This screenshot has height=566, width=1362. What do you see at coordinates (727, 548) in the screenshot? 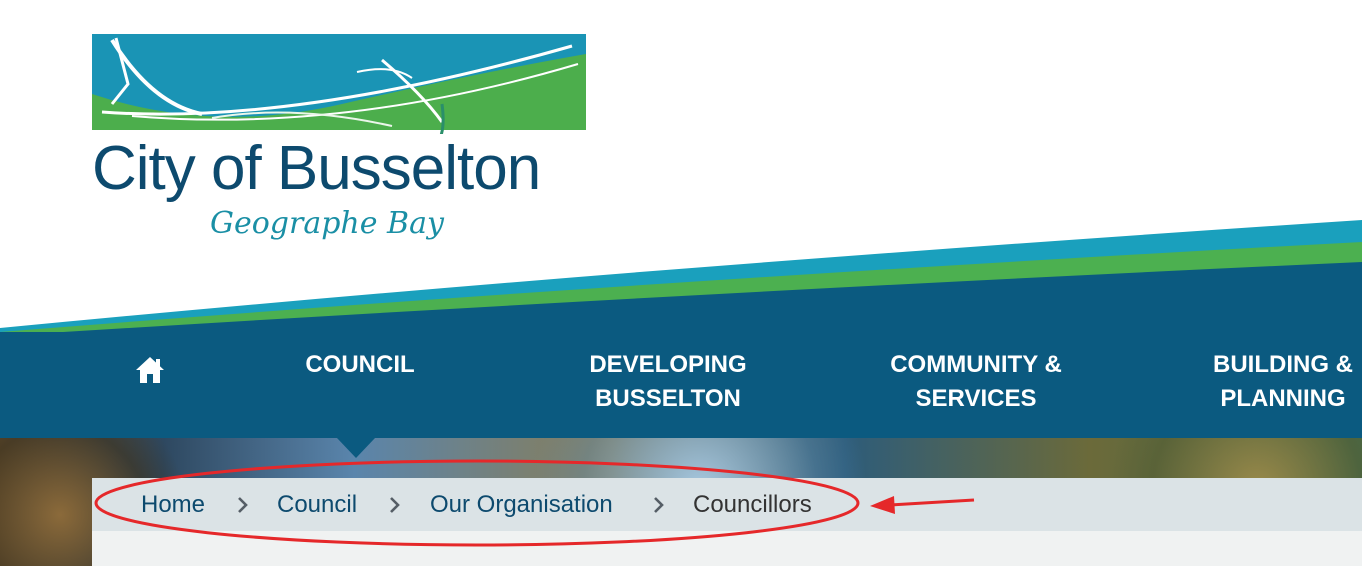
I see `content-panel` at bounding box center [727, 548].